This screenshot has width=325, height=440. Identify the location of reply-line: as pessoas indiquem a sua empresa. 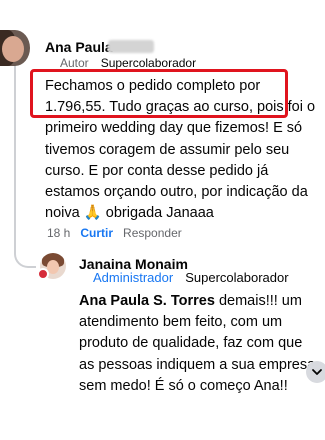
(197, 364).